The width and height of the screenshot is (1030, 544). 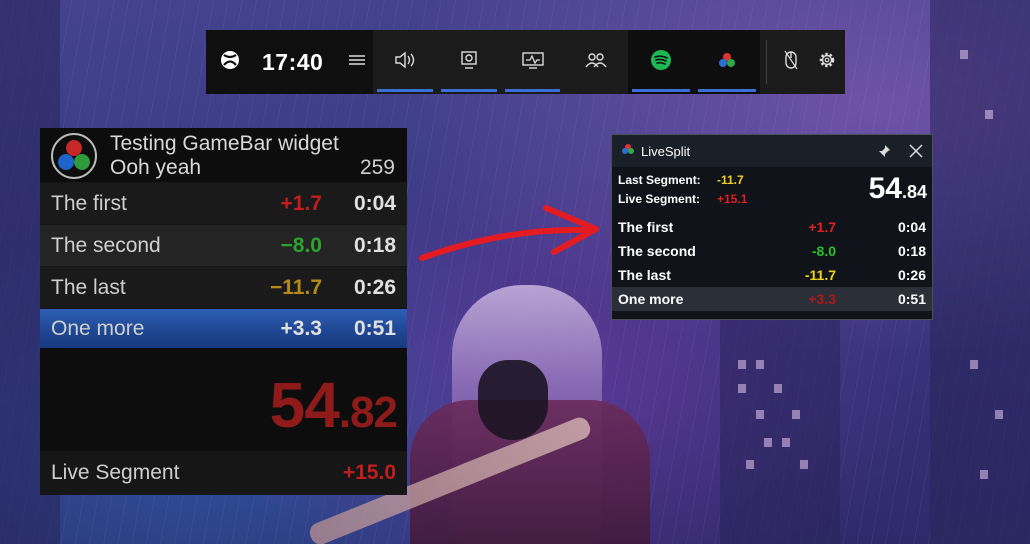 I want to click on performance-widget-button, so click(x=532, y=62).